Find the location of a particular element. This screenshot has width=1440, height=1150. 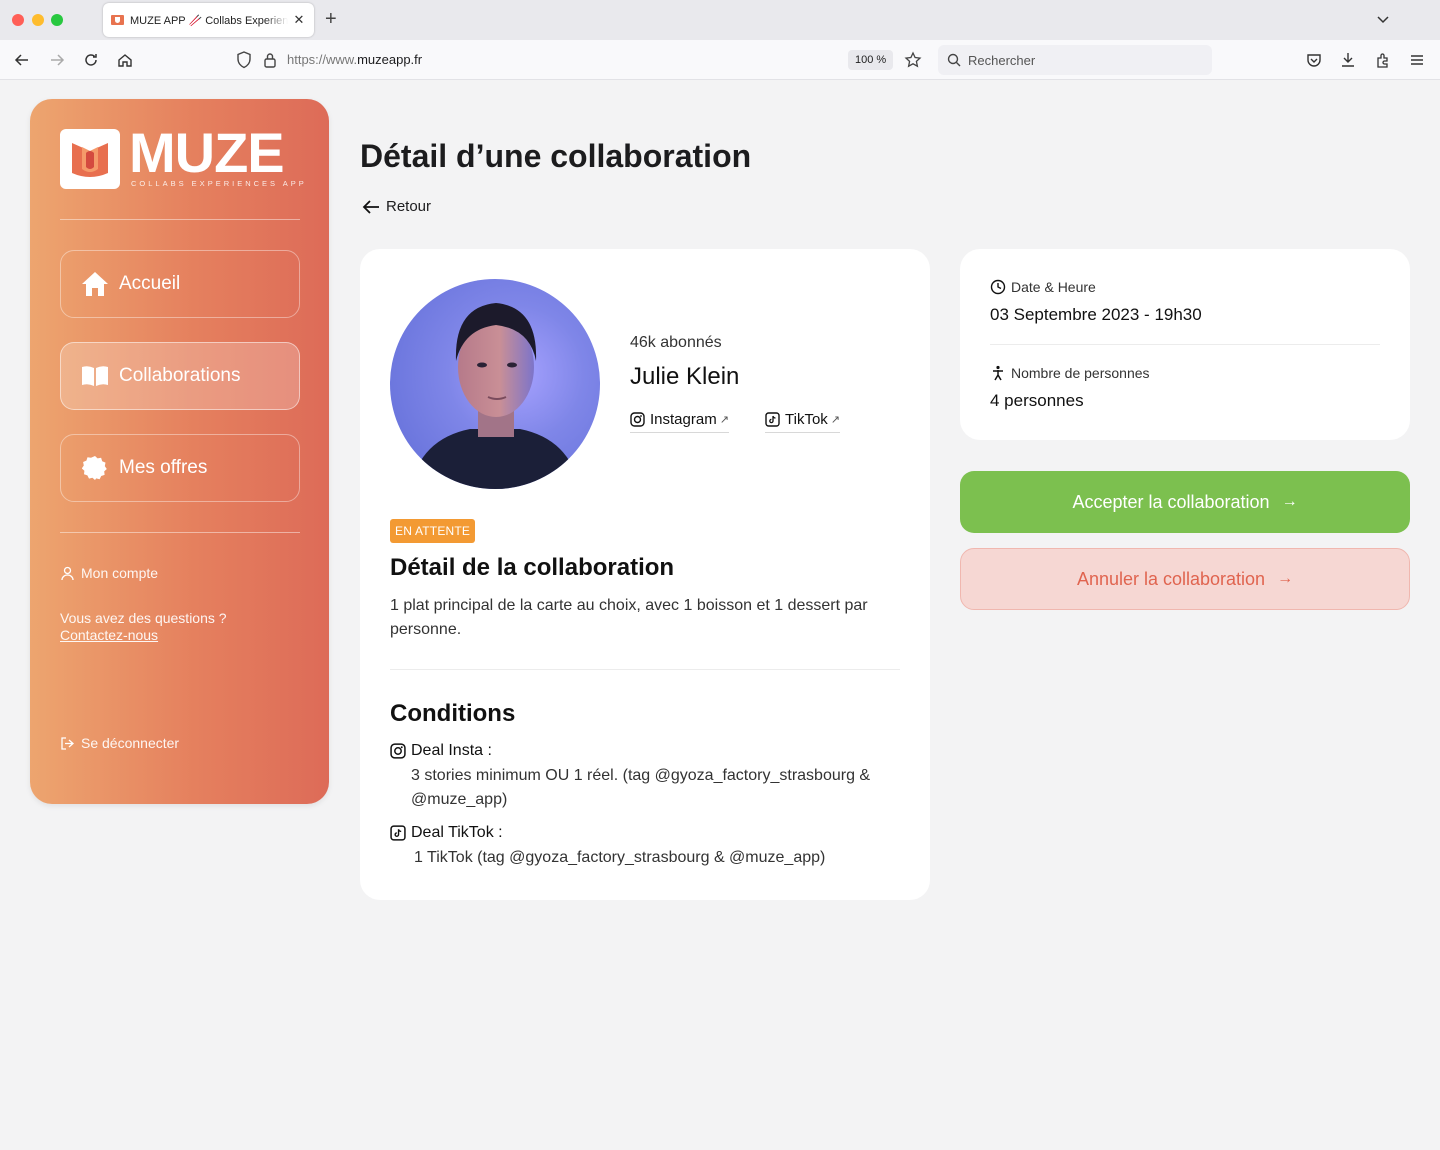

tiktok-deal-label: Deal TikTok : is located at coordinates (446, 833).